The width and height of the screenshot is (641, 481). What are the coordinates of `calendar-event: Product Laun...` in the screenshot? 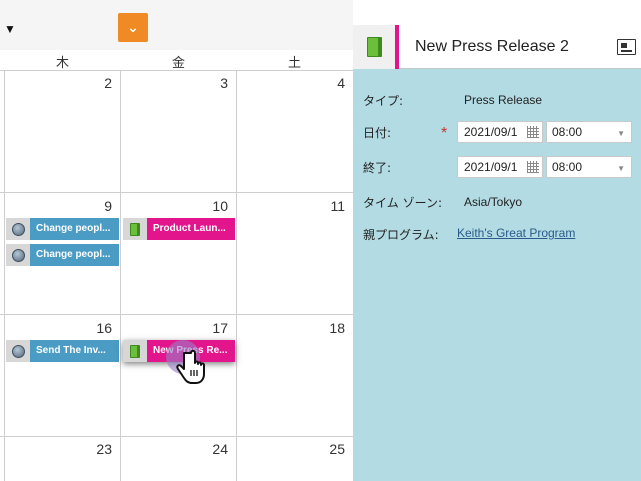 It's located at (179, 229).